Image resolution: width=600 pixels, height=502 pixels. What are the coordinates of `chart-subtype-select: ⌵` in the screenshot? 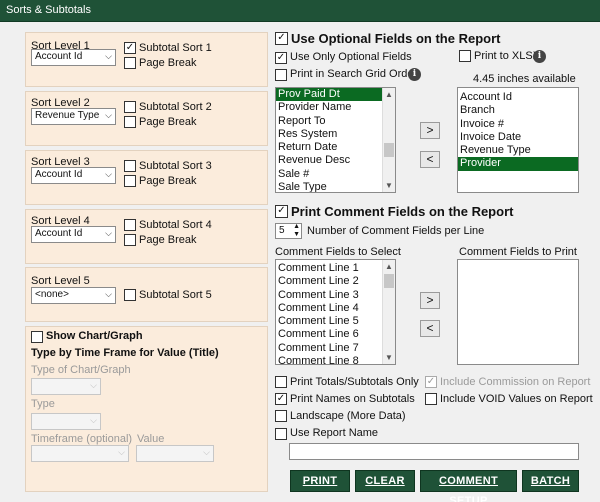 It's located at (66, 421).